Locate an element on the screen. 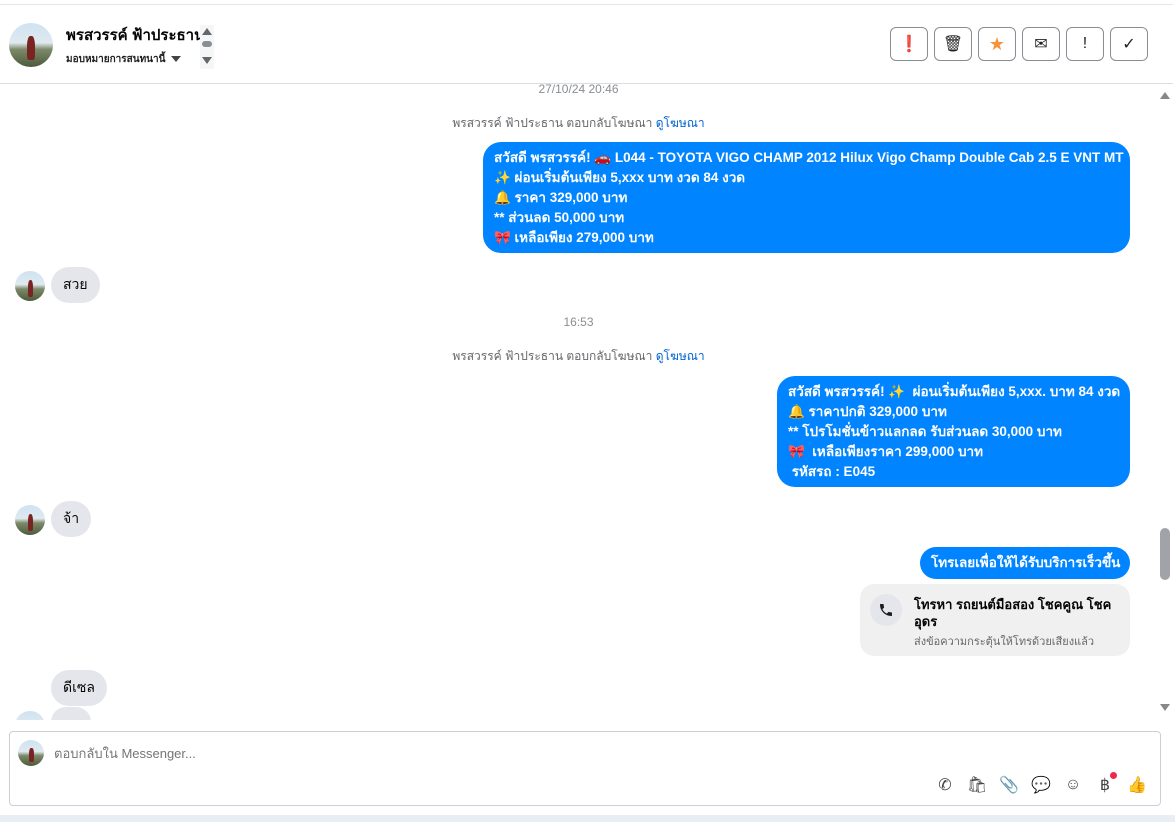 The width and height of the screenshot is (1175, 822). check-icon: ✓ is located at coordinates (1129, 44).